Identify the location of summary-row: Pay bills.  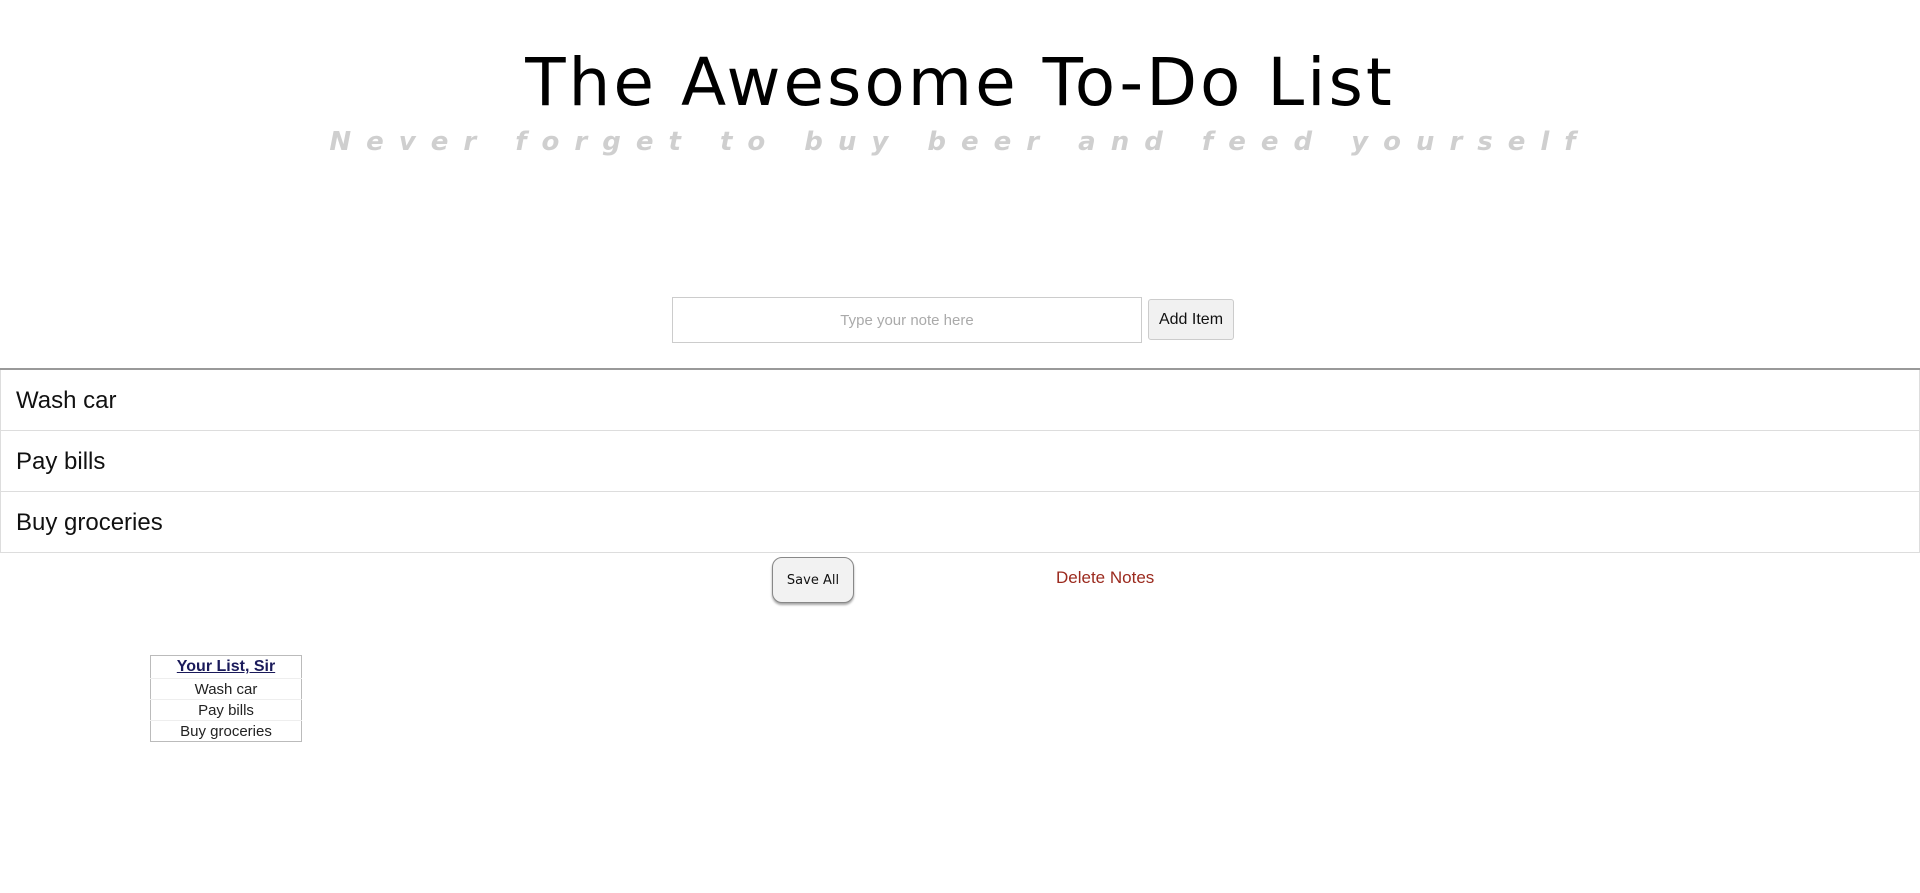
(226, 710).